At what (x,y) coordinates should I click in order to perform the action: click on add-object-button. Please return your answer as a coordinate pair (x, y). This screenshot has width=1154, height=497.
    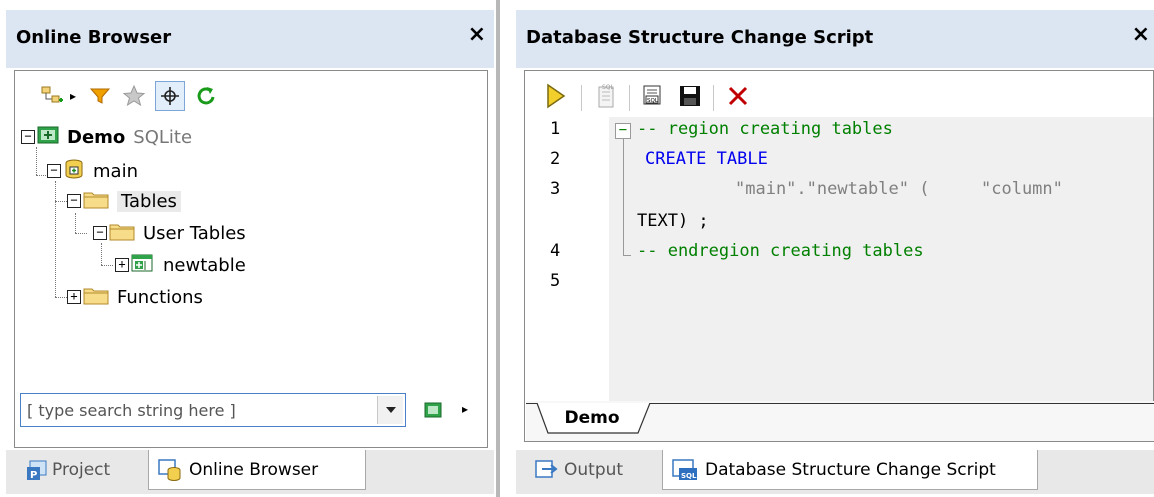
    Looking at the image, I should click on (52, 96).